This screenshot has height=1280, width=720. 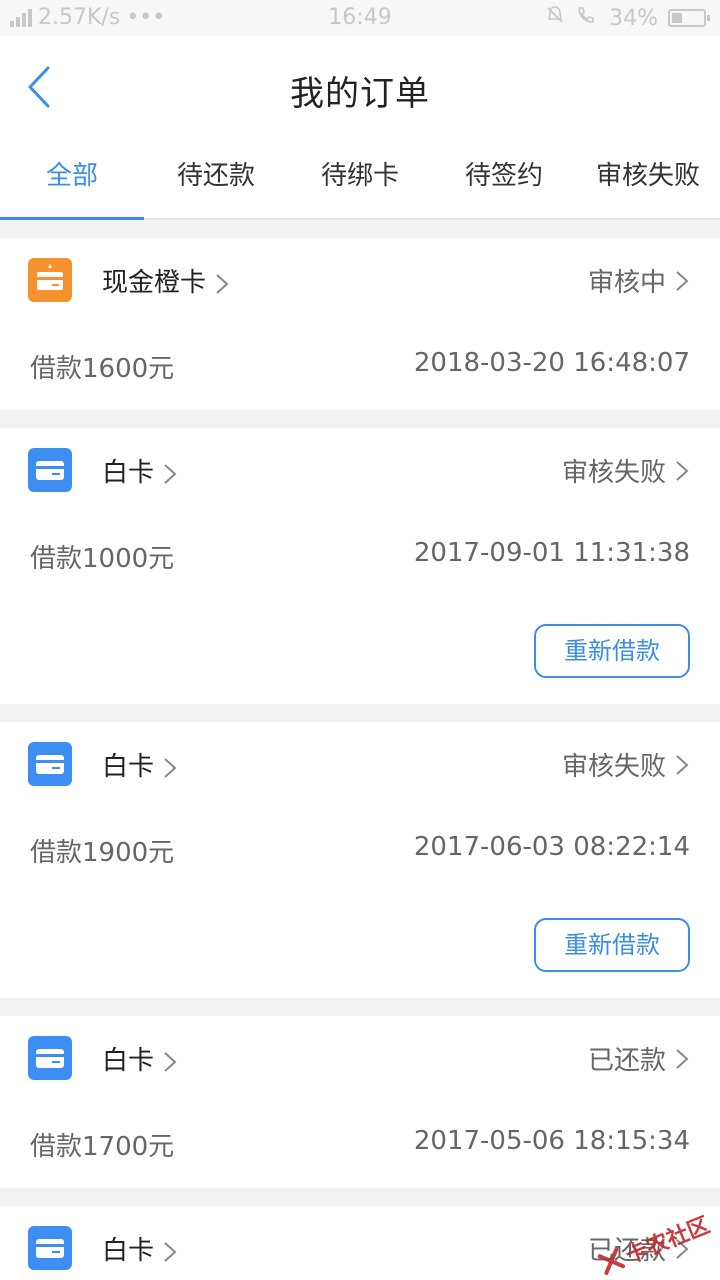 I want to click on orange-card-icon, so click(x=50, y=280).